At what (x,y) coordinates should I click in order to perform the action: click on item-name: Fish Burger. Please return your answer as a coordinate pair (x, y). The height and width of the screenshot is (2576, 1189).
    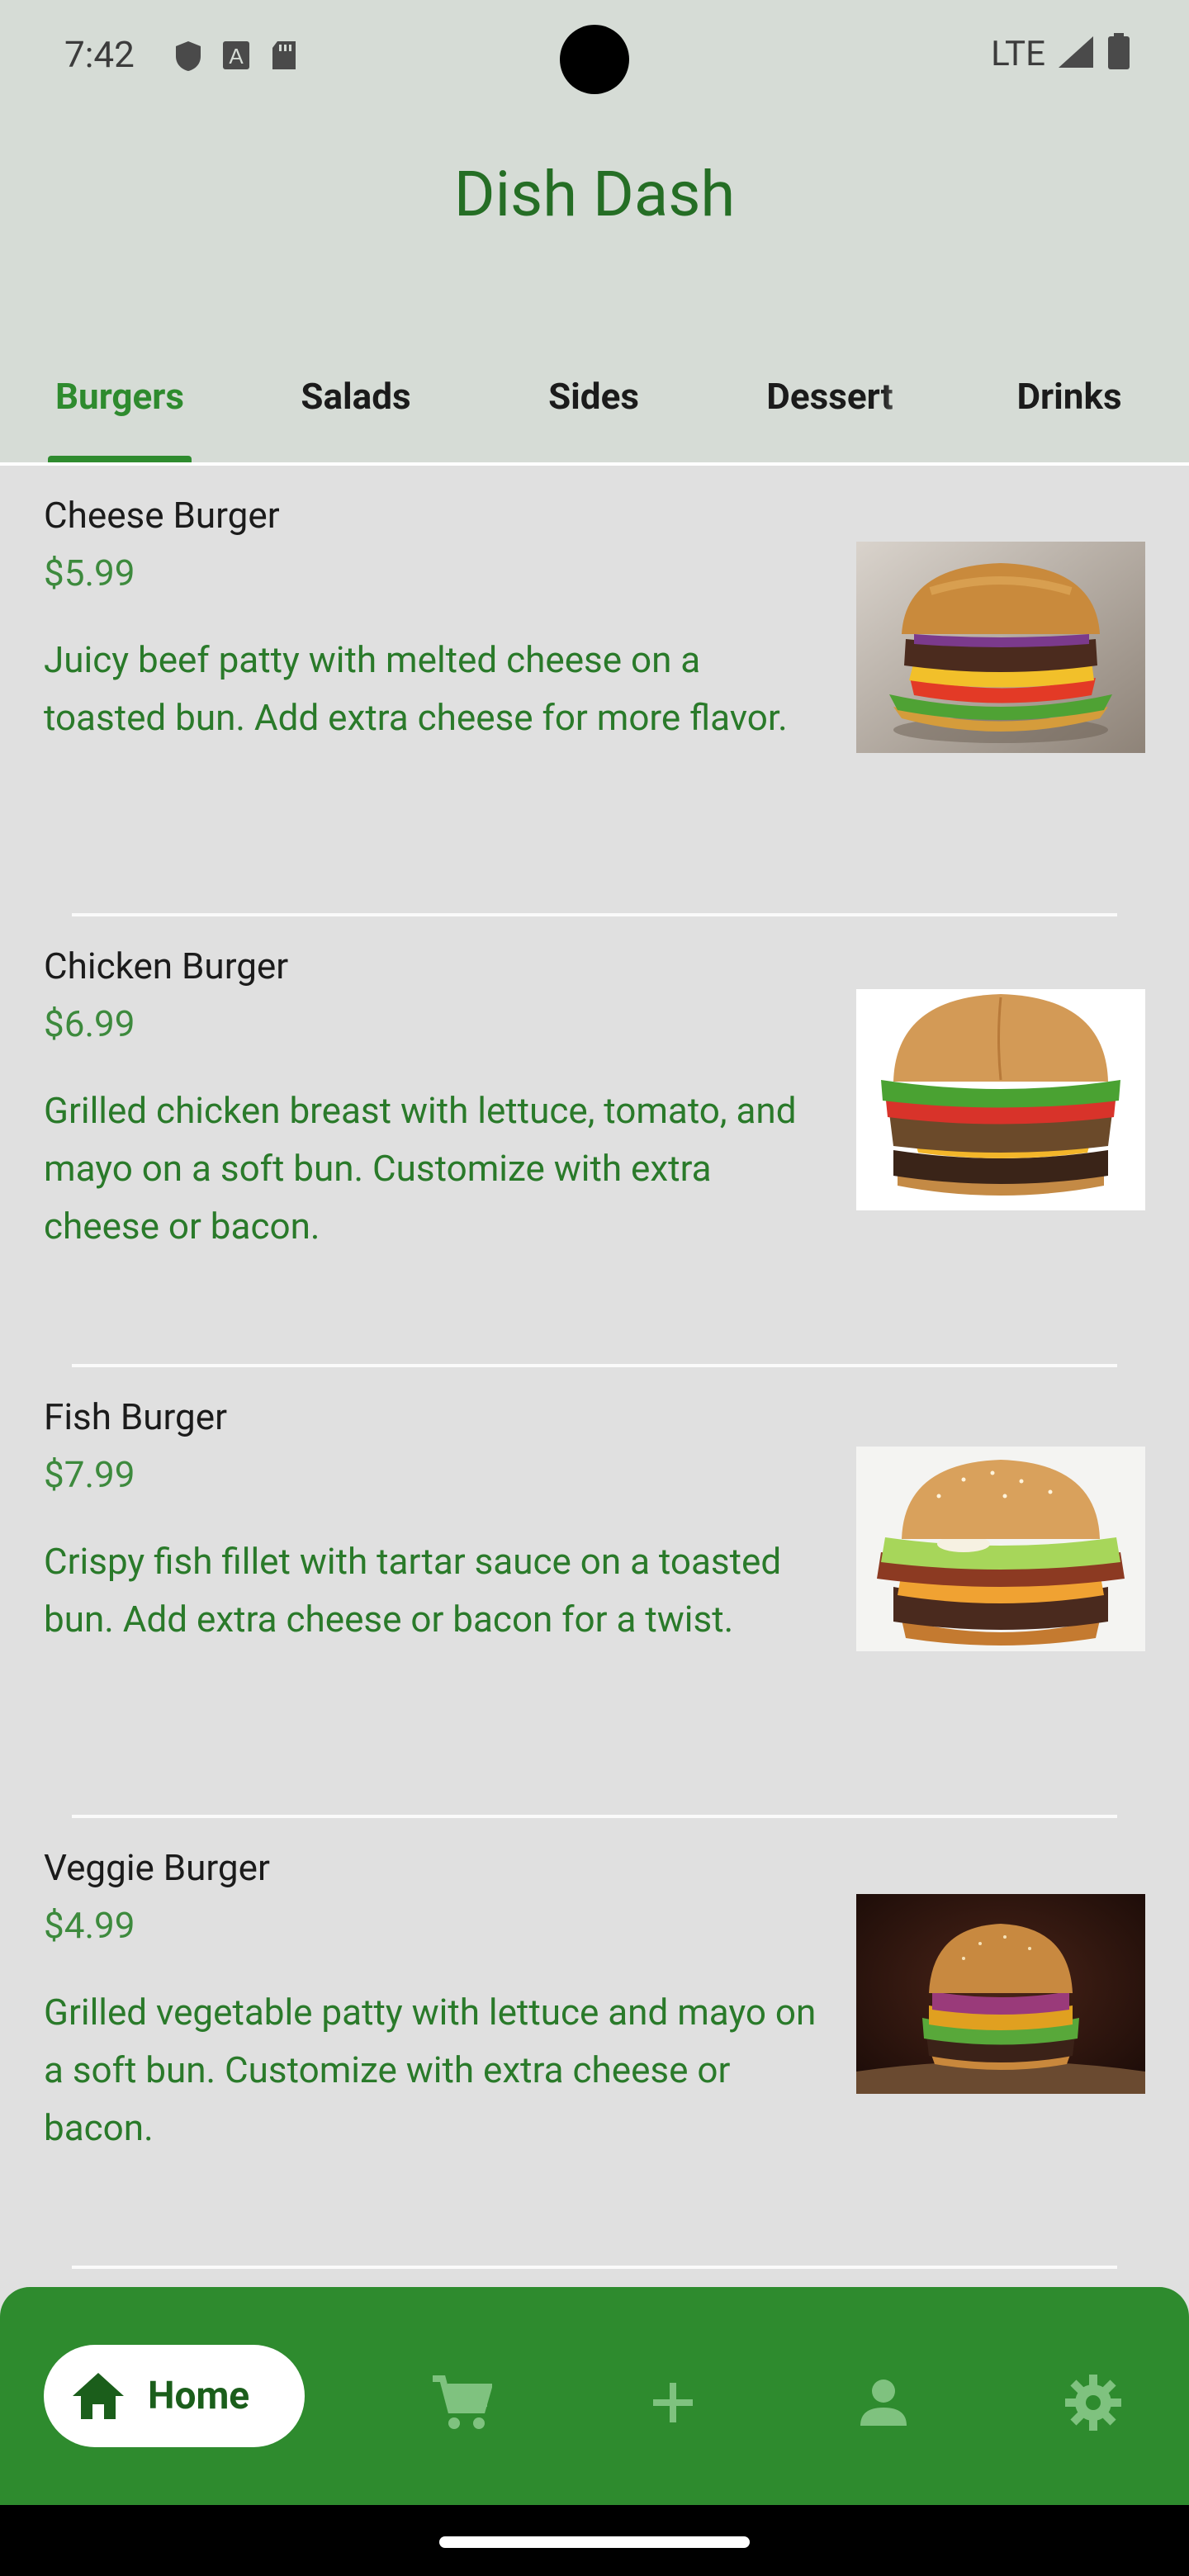
    Looking at the image, I should click on (135, 1416).